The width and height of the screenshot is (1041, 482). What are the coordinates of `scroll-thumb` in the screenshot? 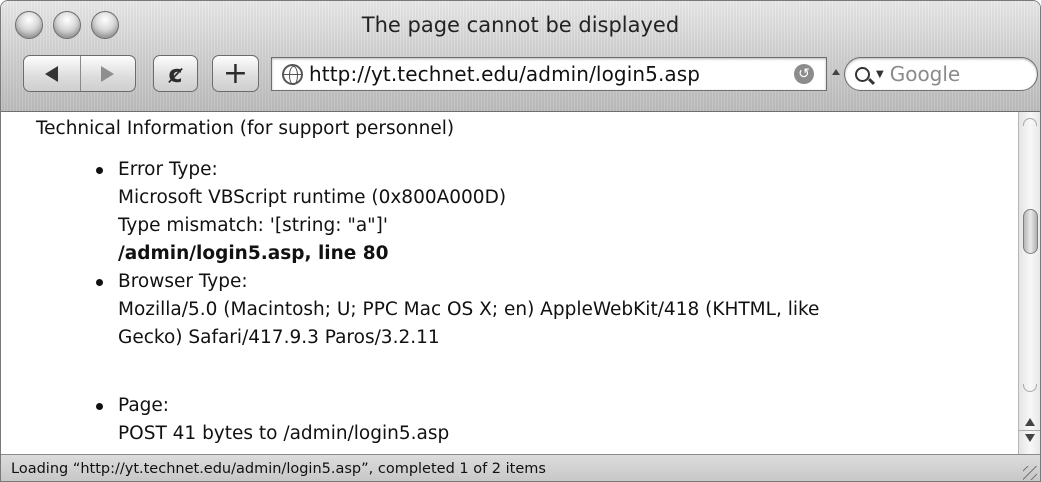 It's located at (1030, 231).